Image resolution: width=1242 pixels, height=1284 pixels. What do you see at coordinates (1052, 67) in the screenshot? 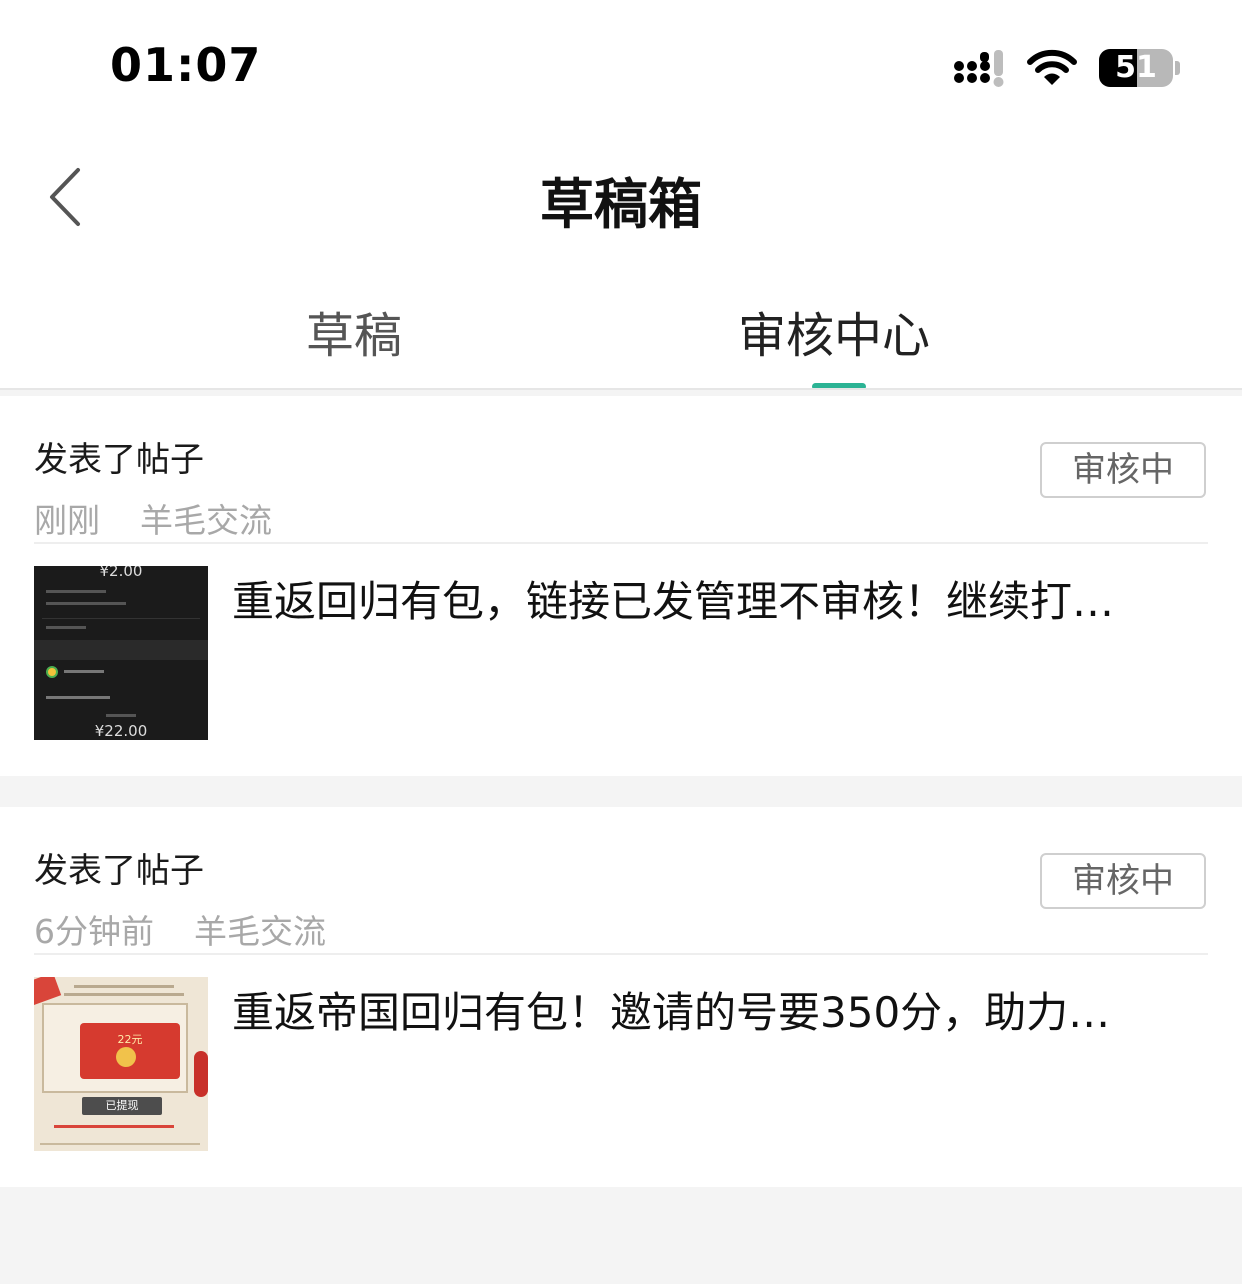
I see `wifi-icon` at bounding box center [1052, 67].